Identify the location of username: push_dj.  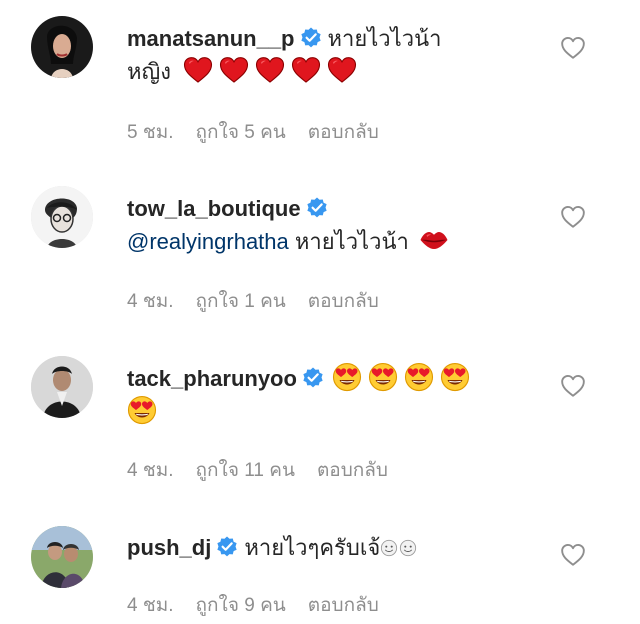
(169, 547).